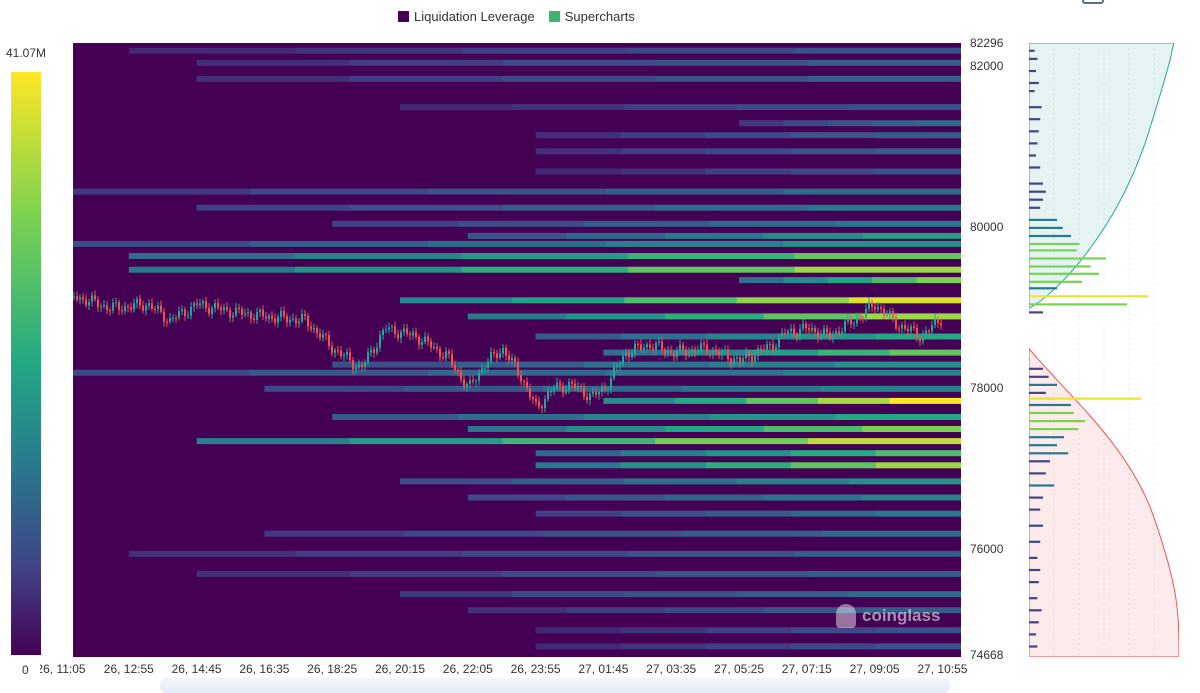 This screenshot has height=693, width=1200. What do you see at coordinates (807, 669) in the screenshot?
I see `time-tick-label: 27, 07:15` at bounding box center [807, 669].